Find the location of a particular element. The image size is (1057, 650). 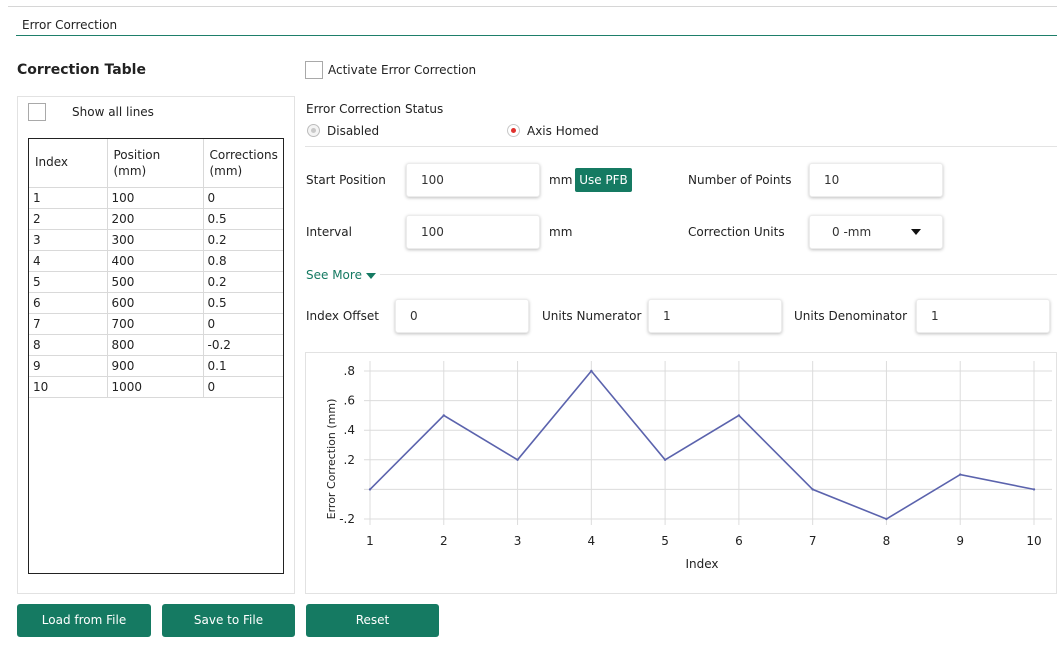

cell-position: 900 is located at coordinates (155, 366).